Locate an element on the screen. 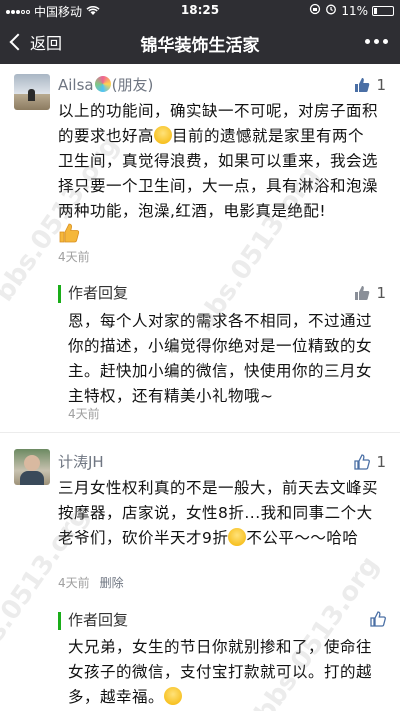  battery-icon is located at coordinates (383, 10).